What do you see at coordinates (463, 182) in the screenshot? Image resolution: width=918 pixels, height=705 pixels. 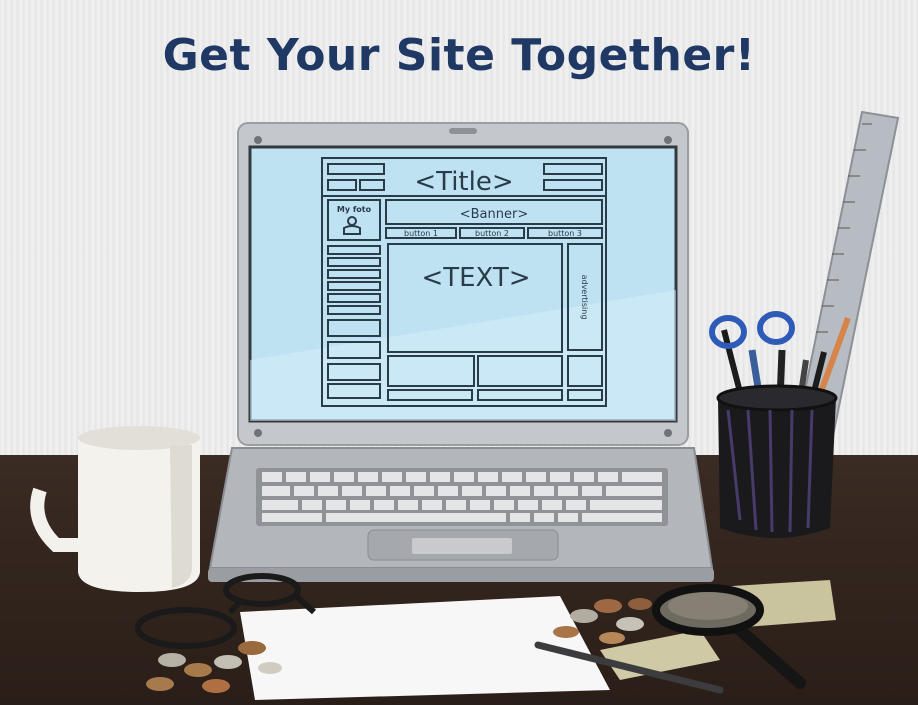 I see `wireframe-title: <Title>` at bounding box center [463, 182].